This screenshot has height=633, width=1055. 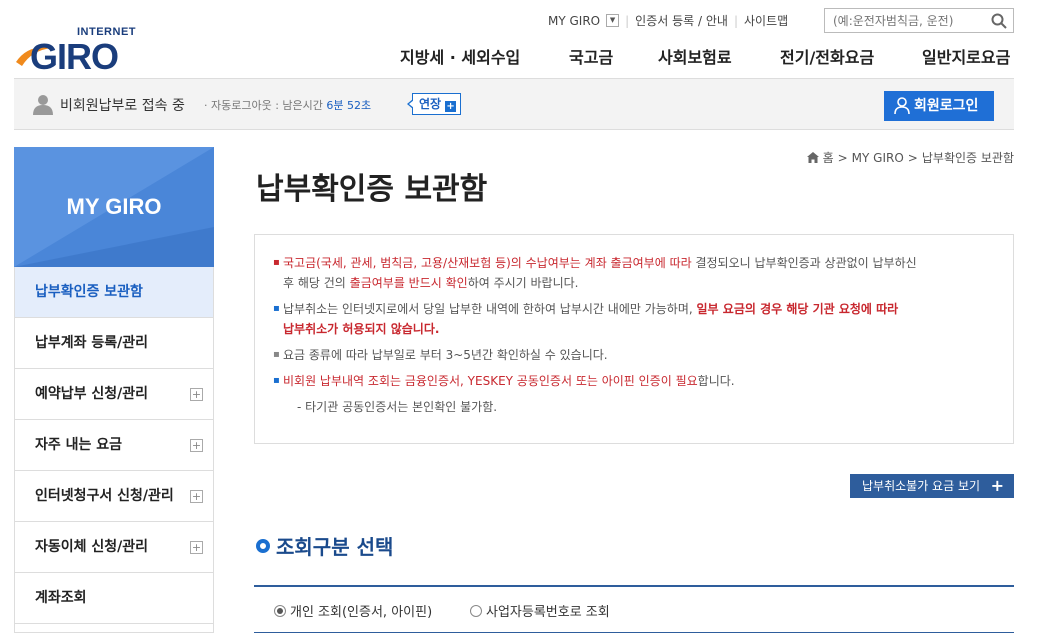 I want to click on person-icon, so click(x=43, y=105).